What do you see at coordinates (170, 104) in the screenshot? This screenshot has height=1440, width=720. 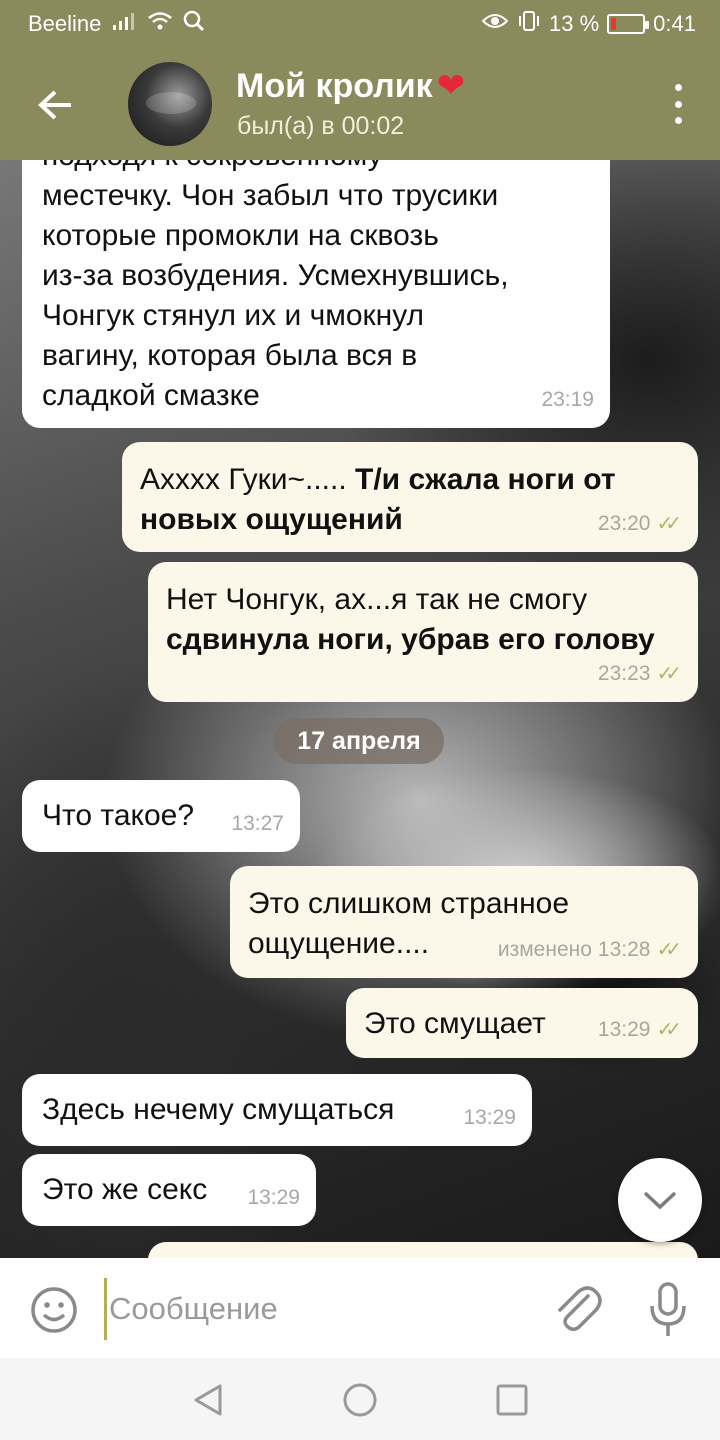 I see `avatar` at bounding box center [170, 104].